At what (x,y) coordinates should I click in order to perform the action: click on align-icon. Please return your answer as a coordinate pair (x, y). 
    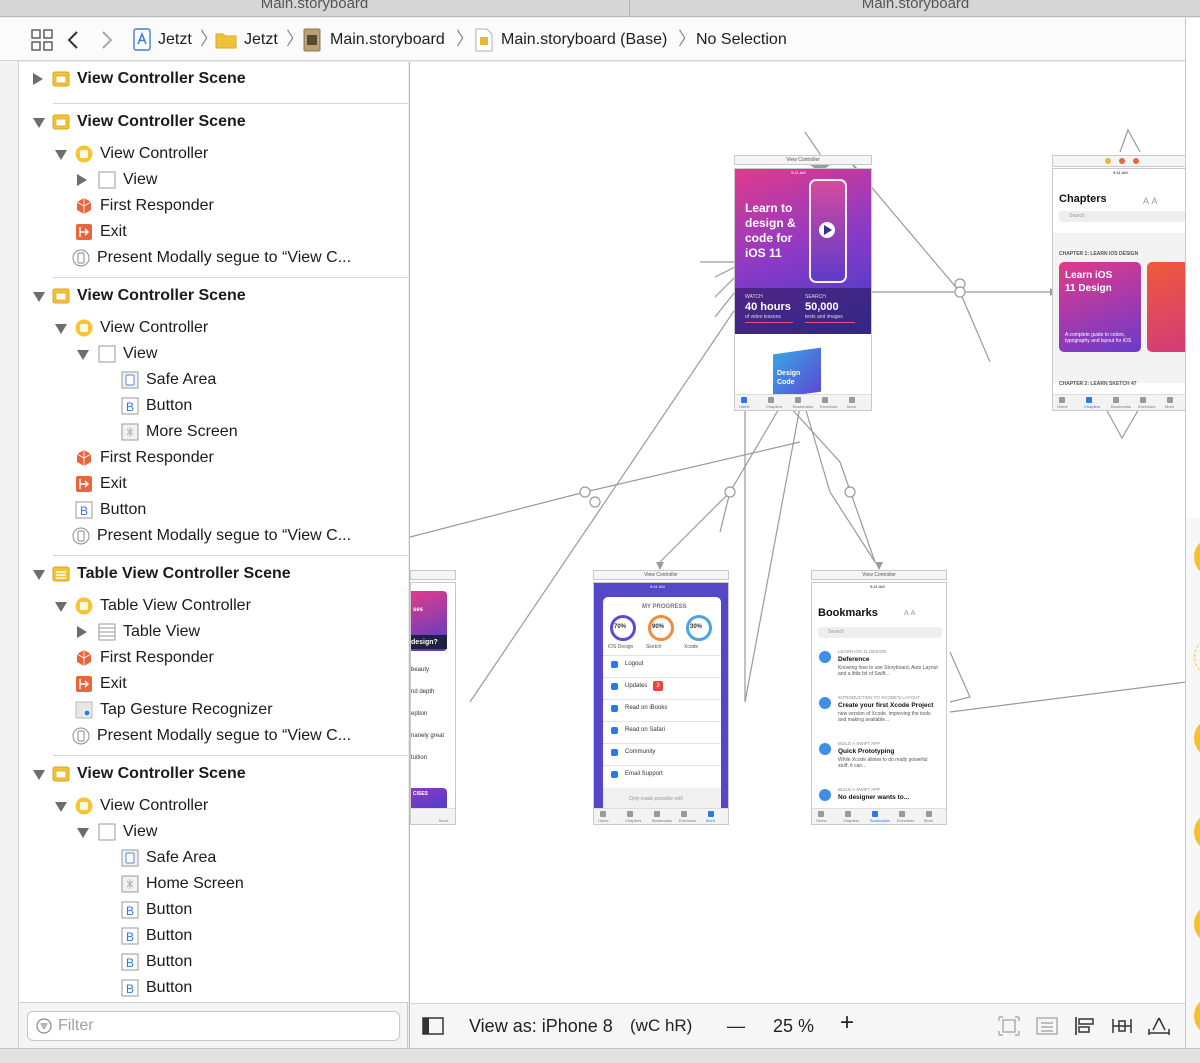
    Looking at the image, I should click on (1085, 1026).